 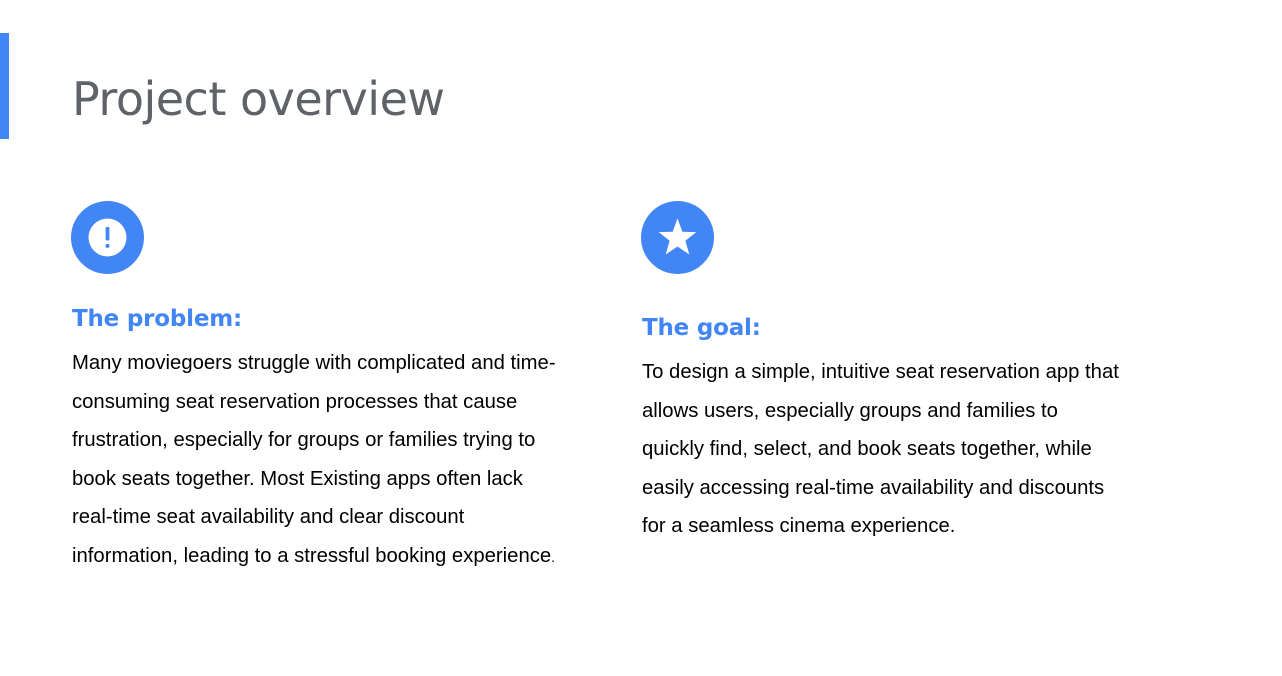 What do you see at coordinates (107, 237) in the screenshot?
I see `exclamation-icon` at bounding box center [107, 237].